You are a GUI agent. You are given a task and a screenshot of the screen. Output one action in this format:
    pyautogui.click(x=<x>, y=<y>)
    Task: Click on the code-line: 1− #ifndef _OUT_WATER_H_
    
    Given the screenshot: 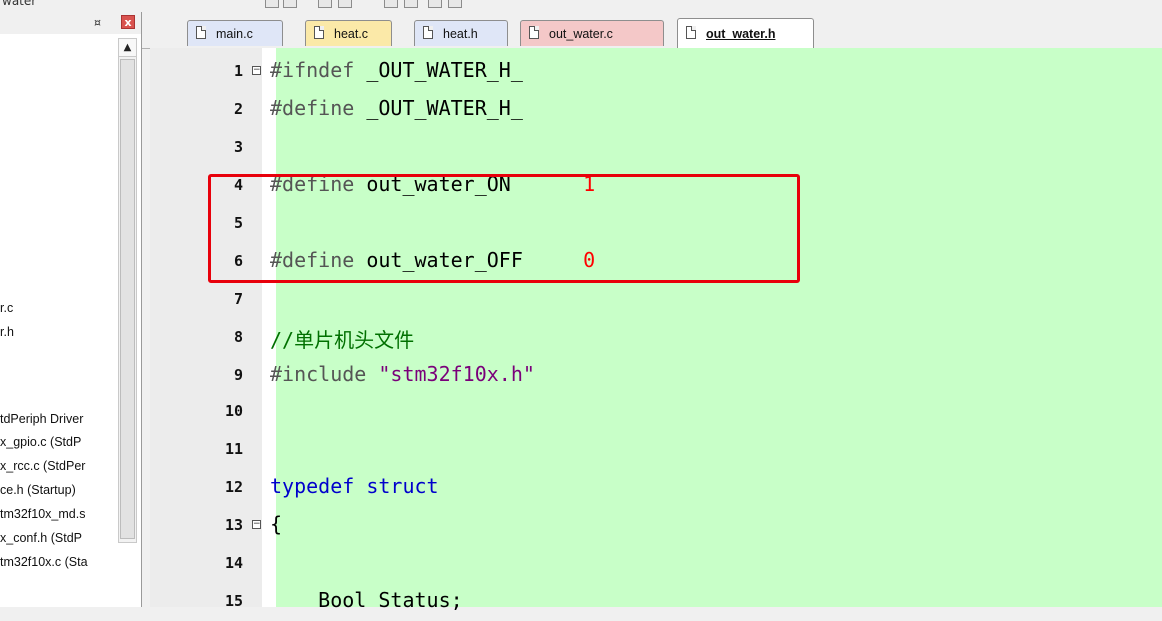 What is the action you would take?
    pyautogui.click(x=656, y=72)
    